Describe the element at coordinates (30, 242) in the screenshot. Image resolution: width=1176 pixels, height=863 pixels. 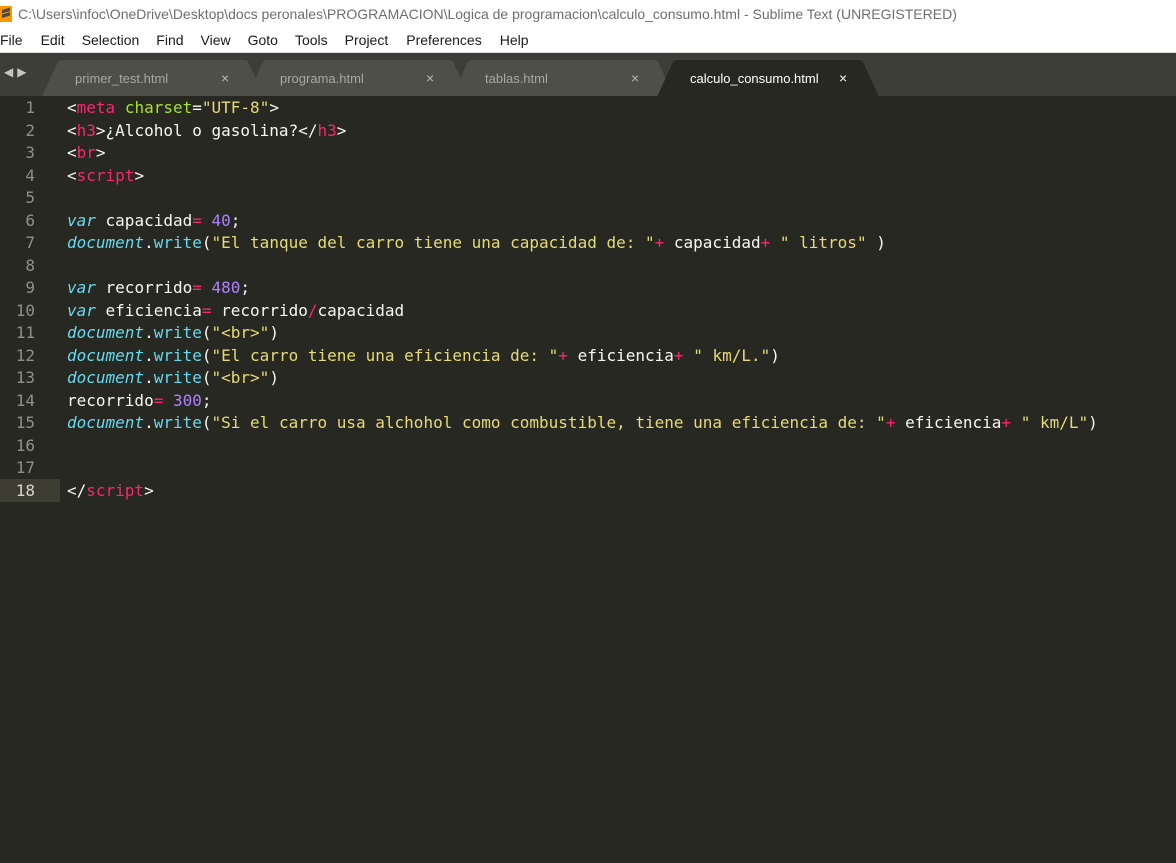
I see `line-number: 7` at that location.